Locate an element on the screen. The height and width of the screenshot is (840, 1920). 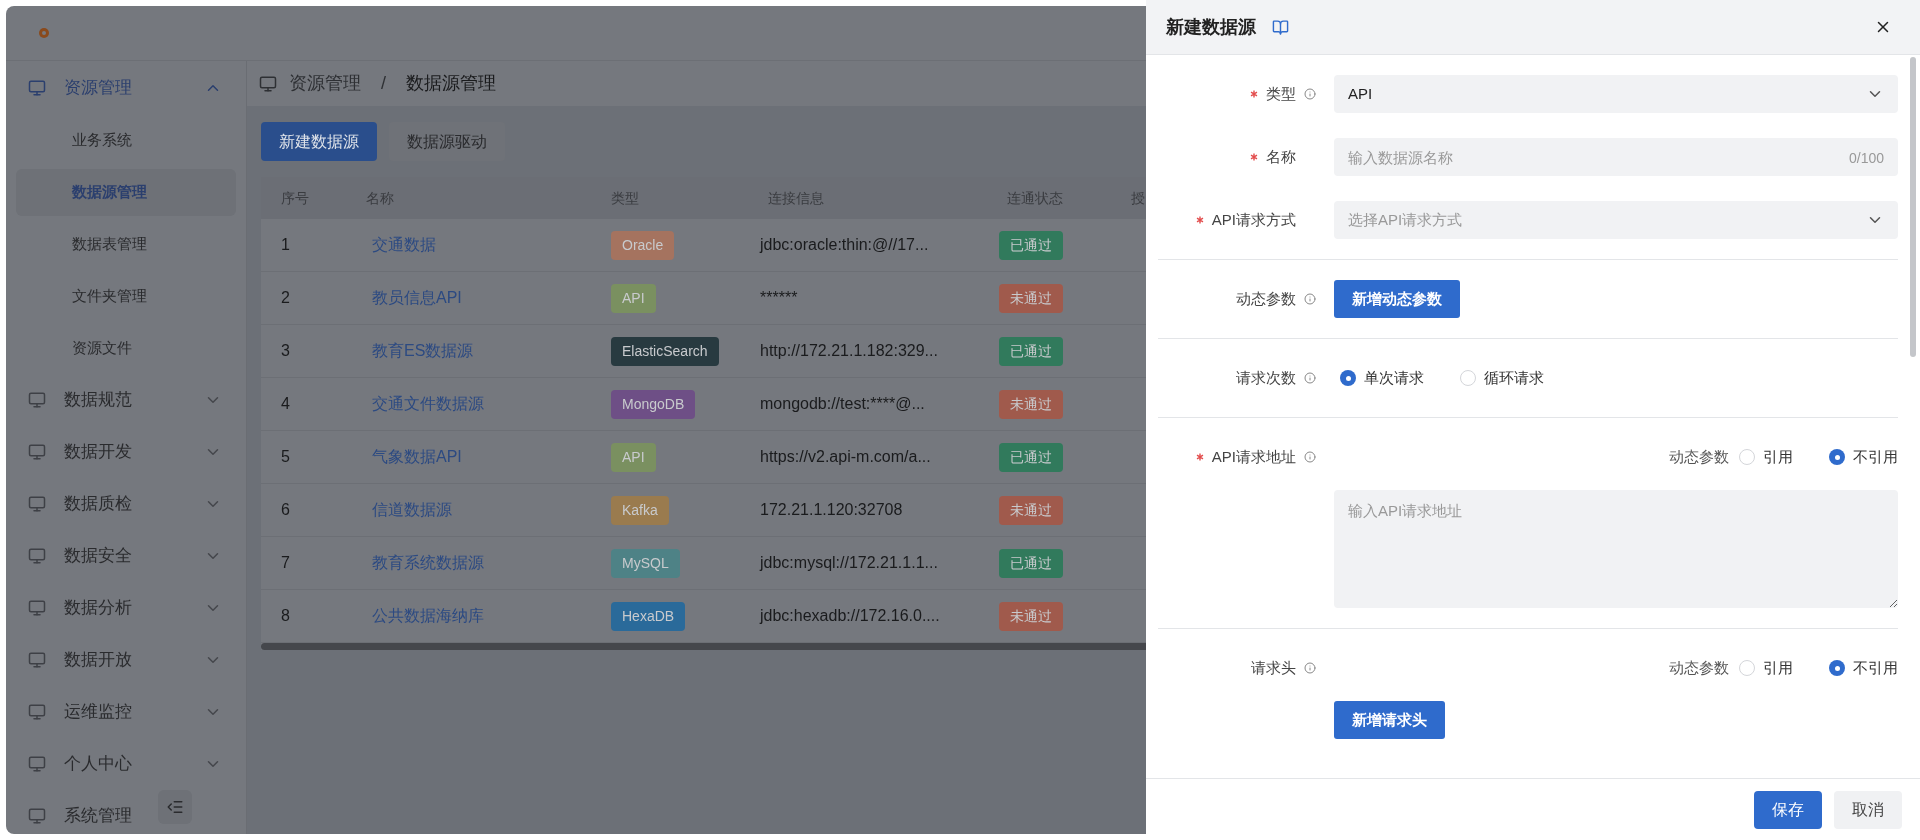
sidebar-item: 资源文件 is located at coordinates (126, 348).